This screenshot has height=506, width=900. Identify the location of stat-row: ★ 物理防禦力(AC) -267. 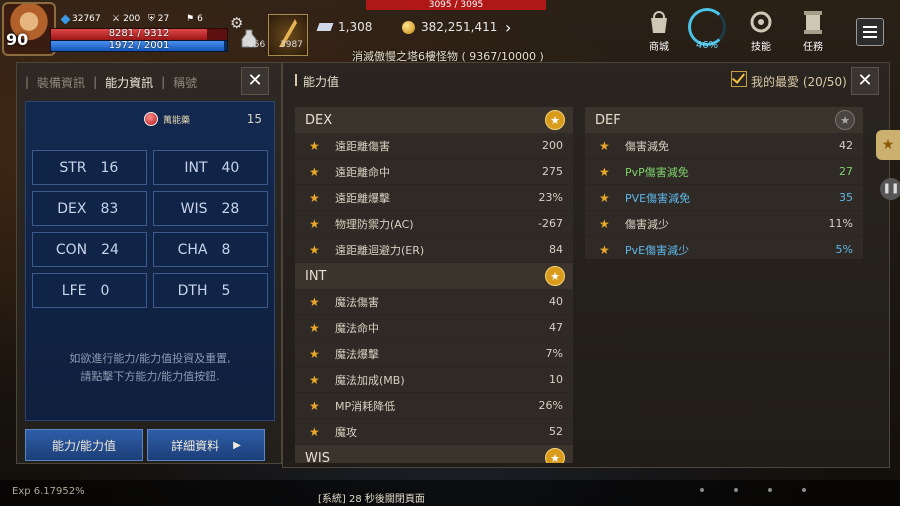
(434, 224).